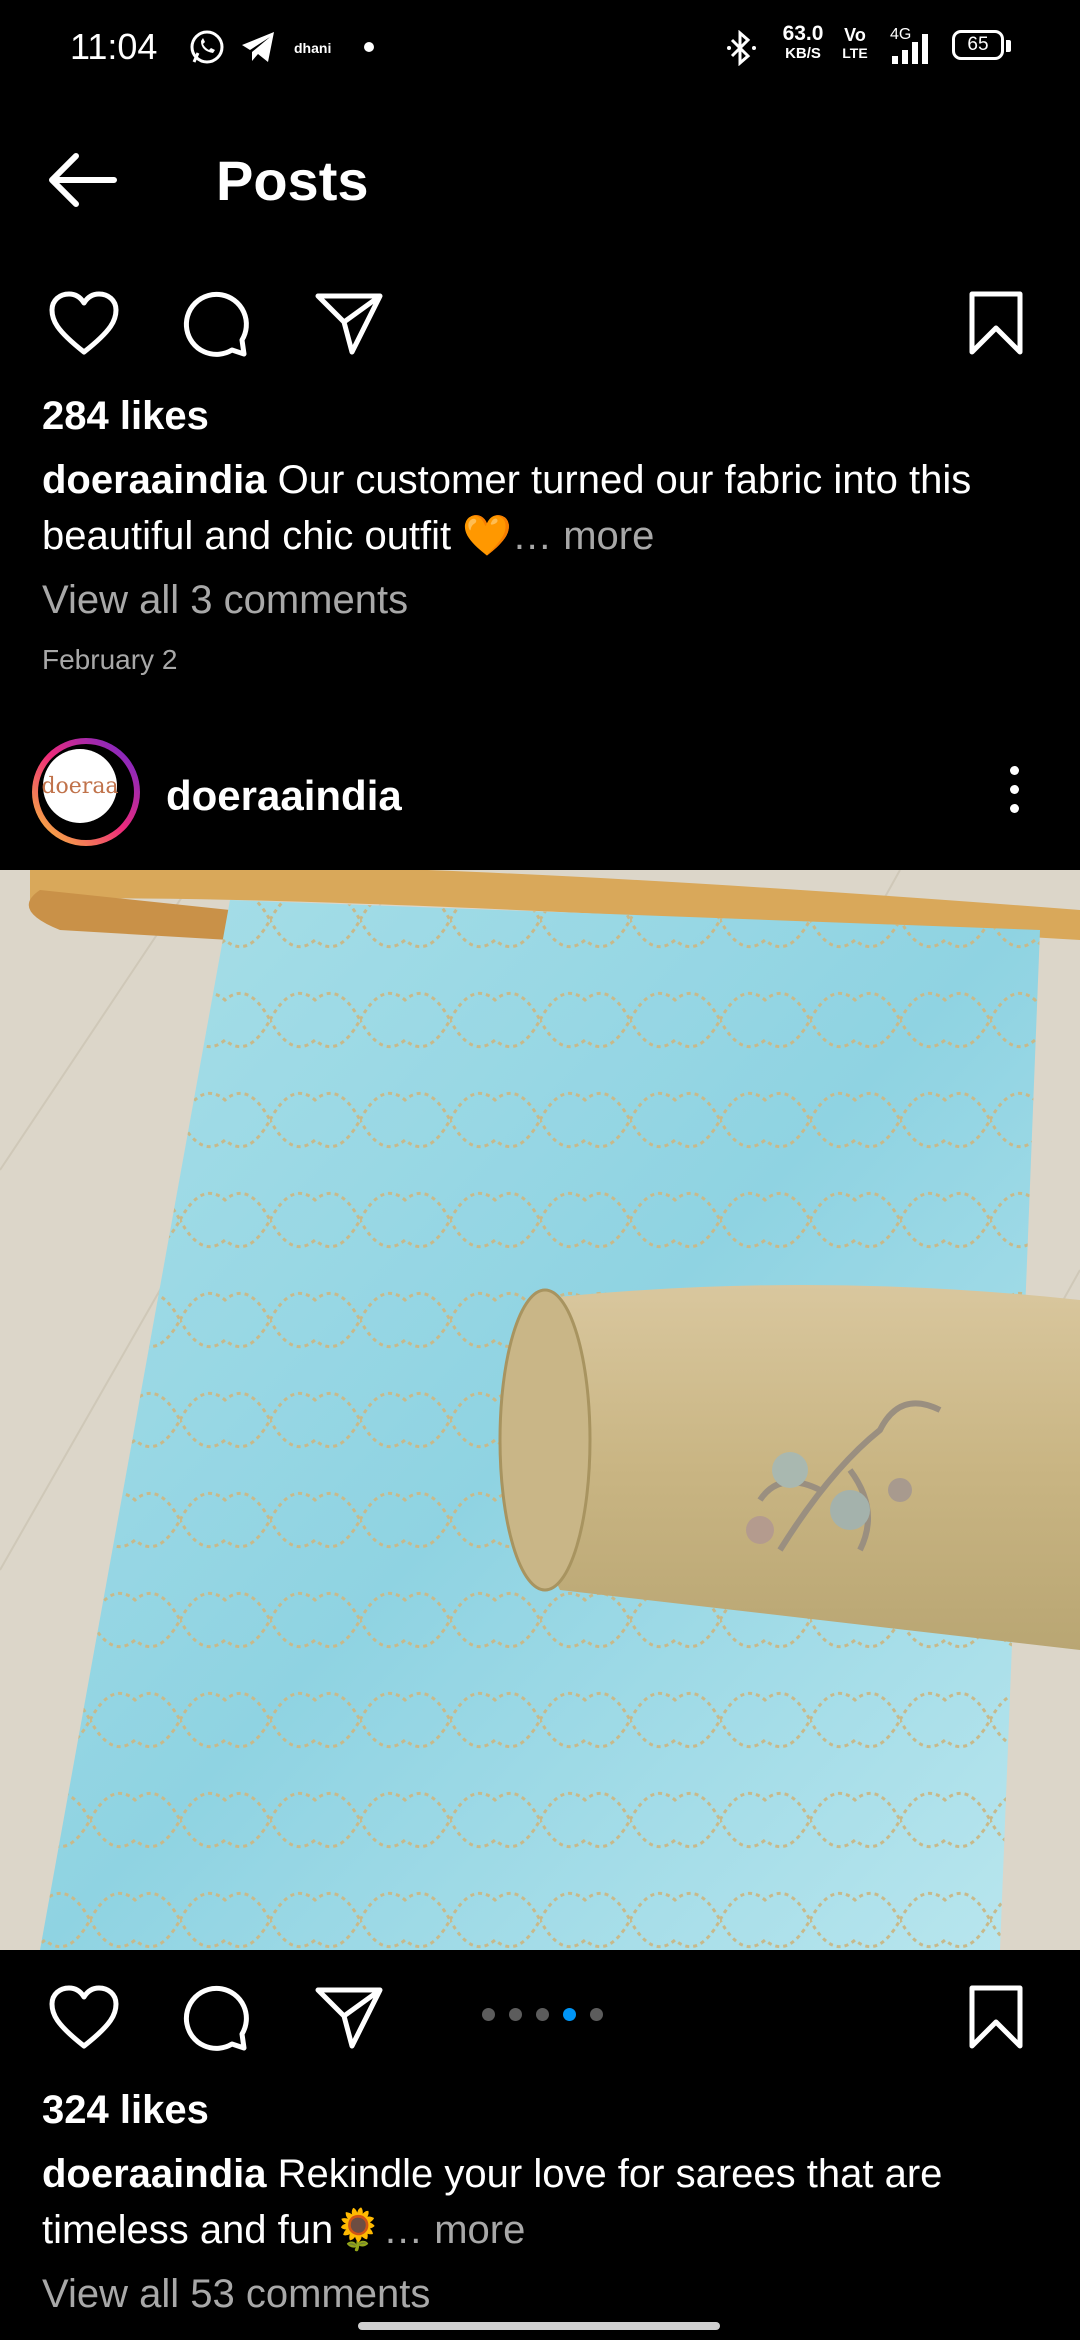  What do you see at coordinates (82, 180) in the screenshot?
I see `back-arrow-icon` at bounding box center [82, 180].